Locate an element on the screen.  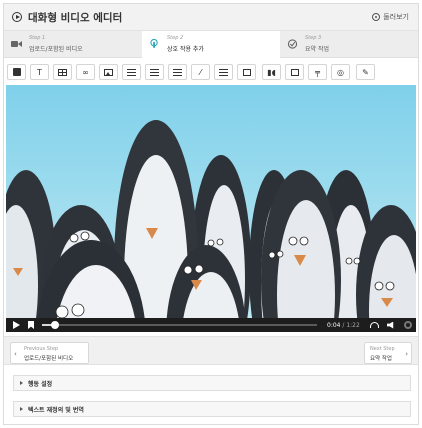
step-label: 상호 작용 추가 is located at coordinates (185, 49).